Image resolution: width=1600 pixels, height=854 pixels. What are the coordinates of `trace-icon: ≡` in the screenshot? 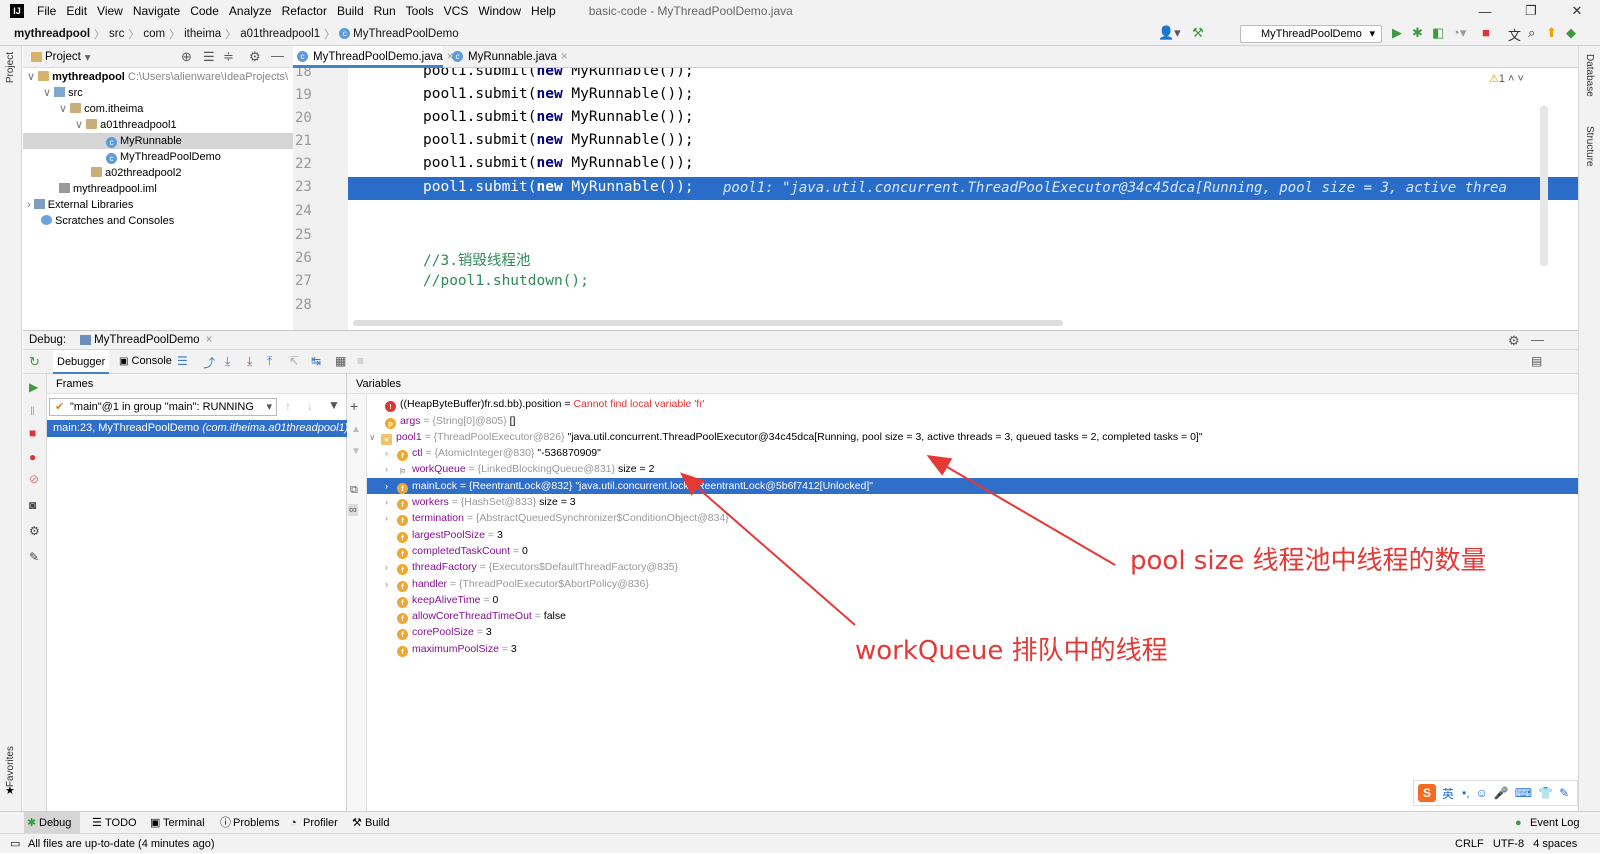 It's located at (360, 361).